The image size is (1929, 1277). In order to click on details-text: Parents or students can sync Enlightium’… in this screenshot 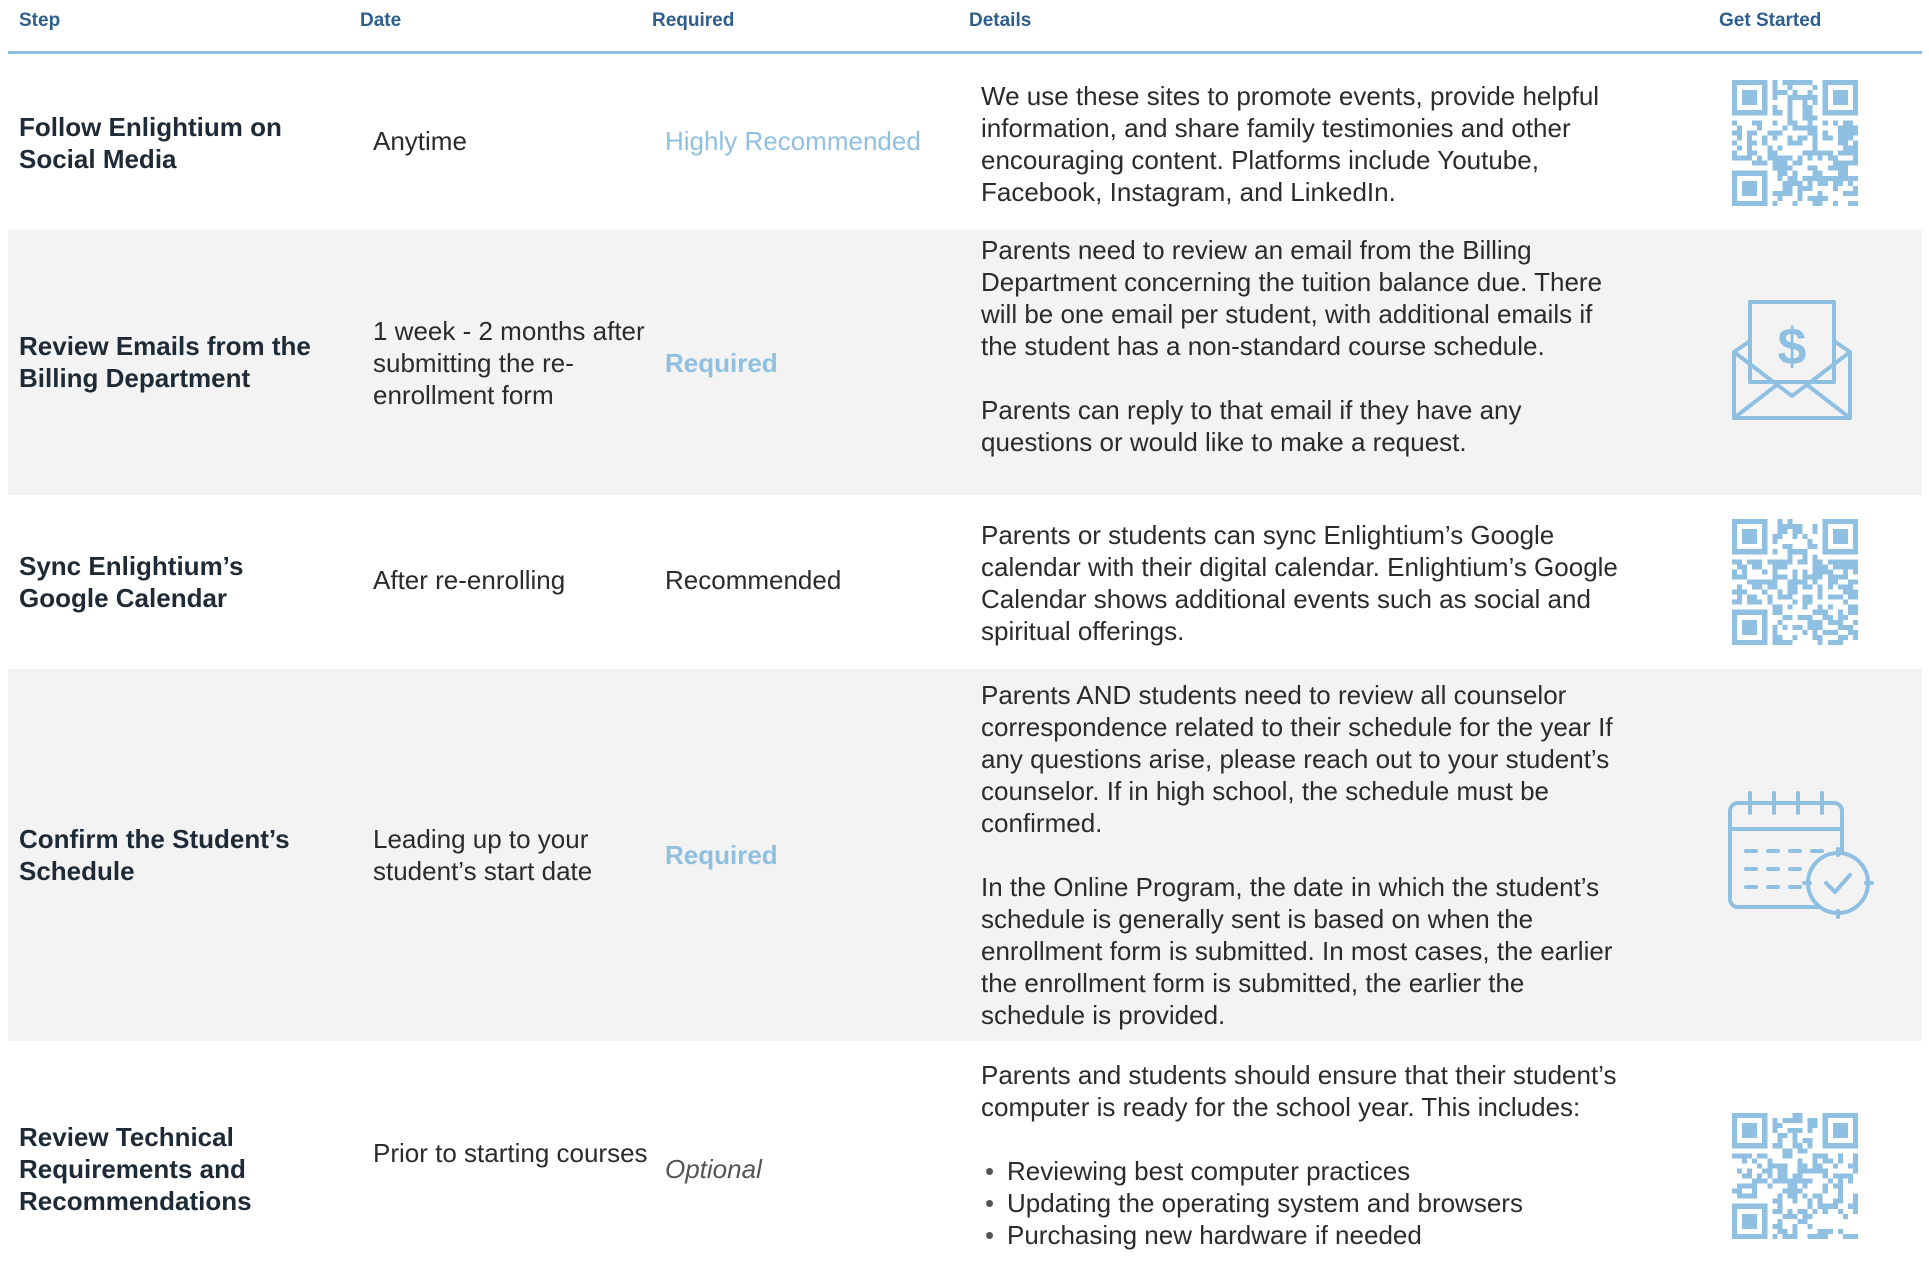, I will do `click(1301, 583)`.